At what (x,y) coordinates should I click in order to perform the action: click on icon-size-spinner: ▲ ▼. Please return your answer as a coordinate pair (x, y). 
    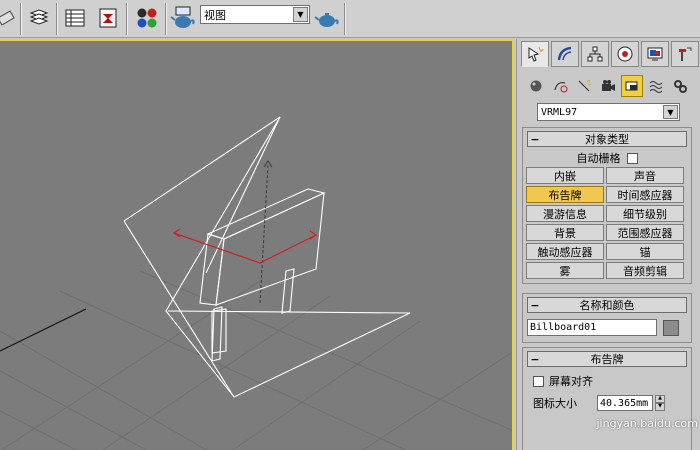
    Looking at the image, I should click on (660, 403).